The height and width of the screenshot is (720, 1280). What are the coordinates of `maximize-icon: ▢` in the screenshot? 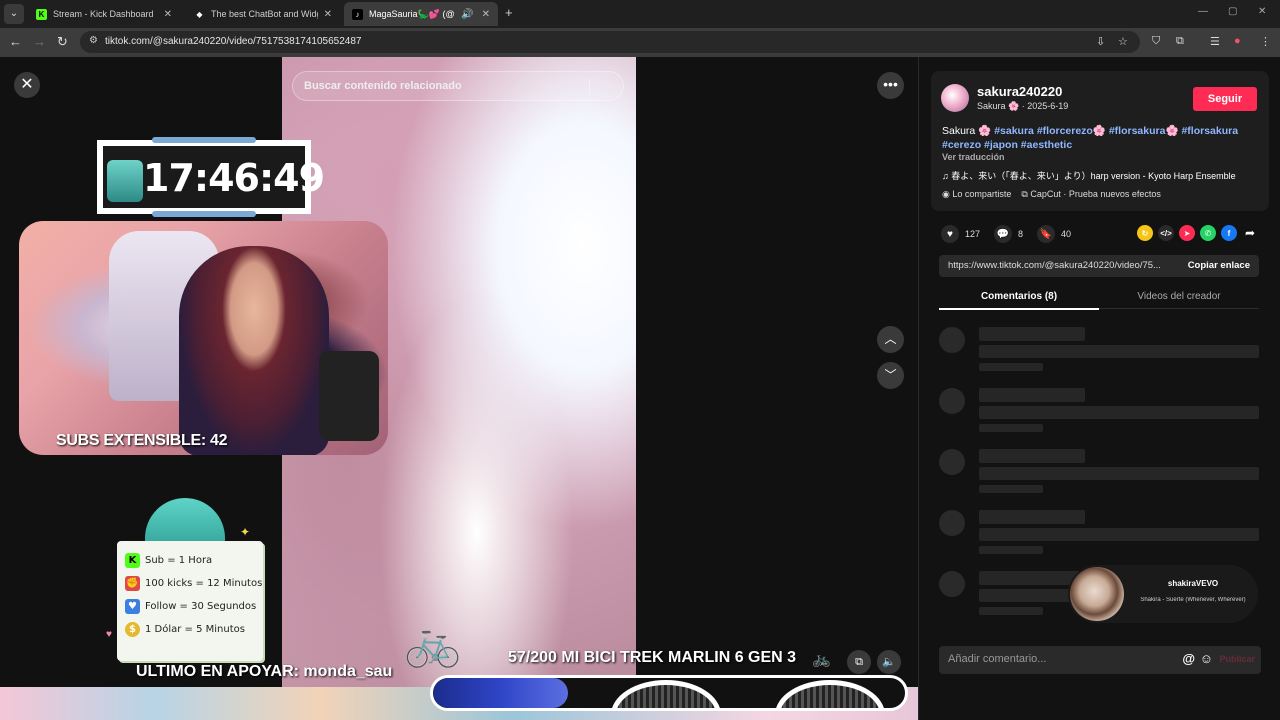 It's located at (1232, 11).